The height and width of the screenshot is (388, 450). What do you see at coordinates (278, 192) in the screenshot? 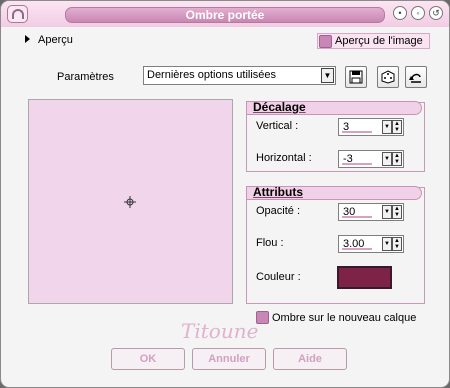
I see `attributs-title: Attributs` at bounding box center [278, 192].